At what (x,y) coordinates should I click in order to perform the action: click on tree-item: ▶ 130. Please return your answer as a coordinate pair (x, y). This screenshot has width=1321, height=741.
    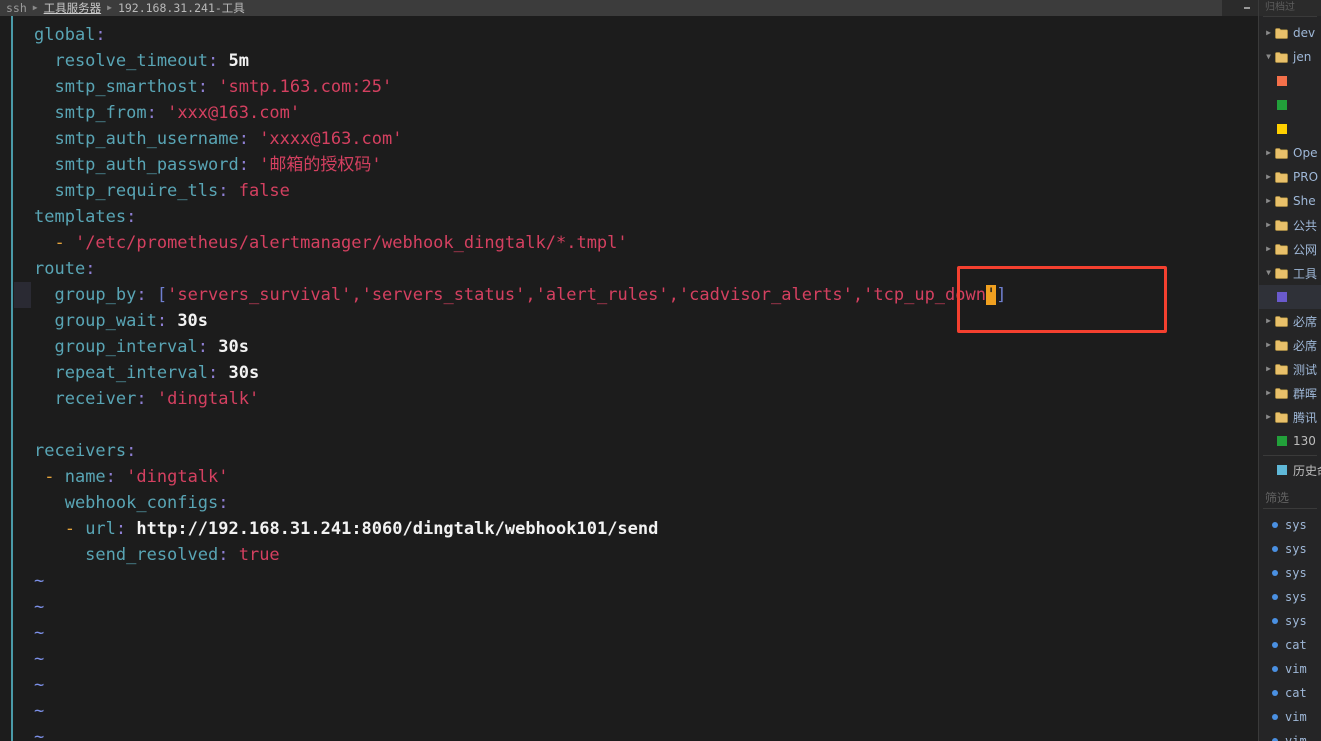
    Looking at the image, I should click on (1290, 441).